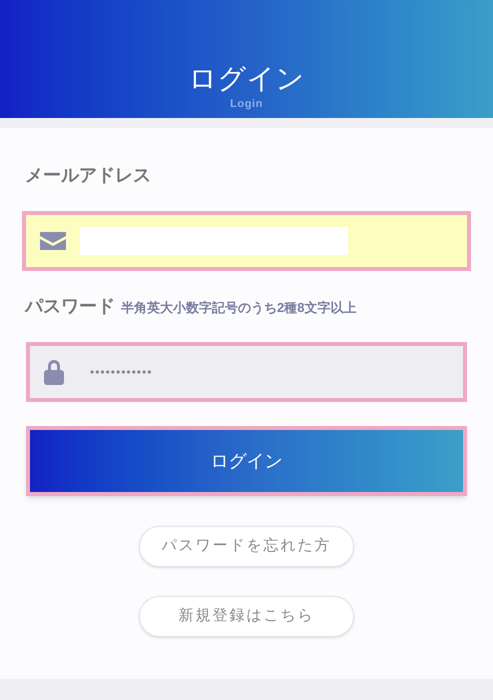  What do you see at coordinates (246, 79) in the screenshot?
I see `page-title: ログイン` at bounding box center [246, 79].